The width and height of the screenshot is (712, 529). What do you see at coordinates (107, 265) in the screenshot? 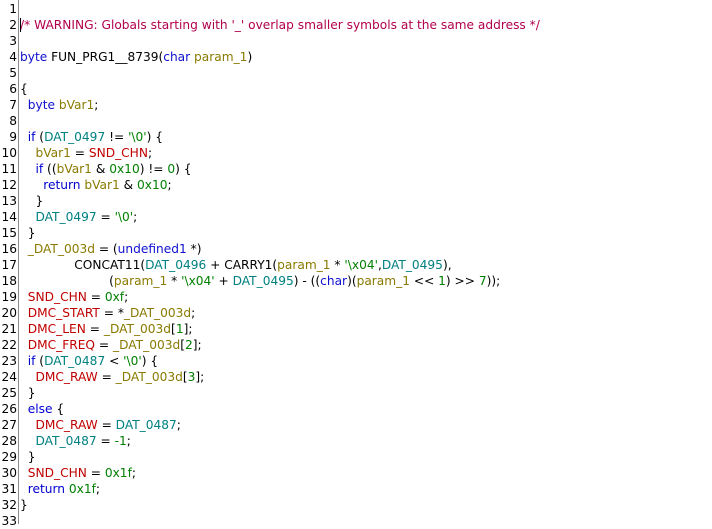
I see `code-token-func: CONCAT11` at bounding box center [107, 265].